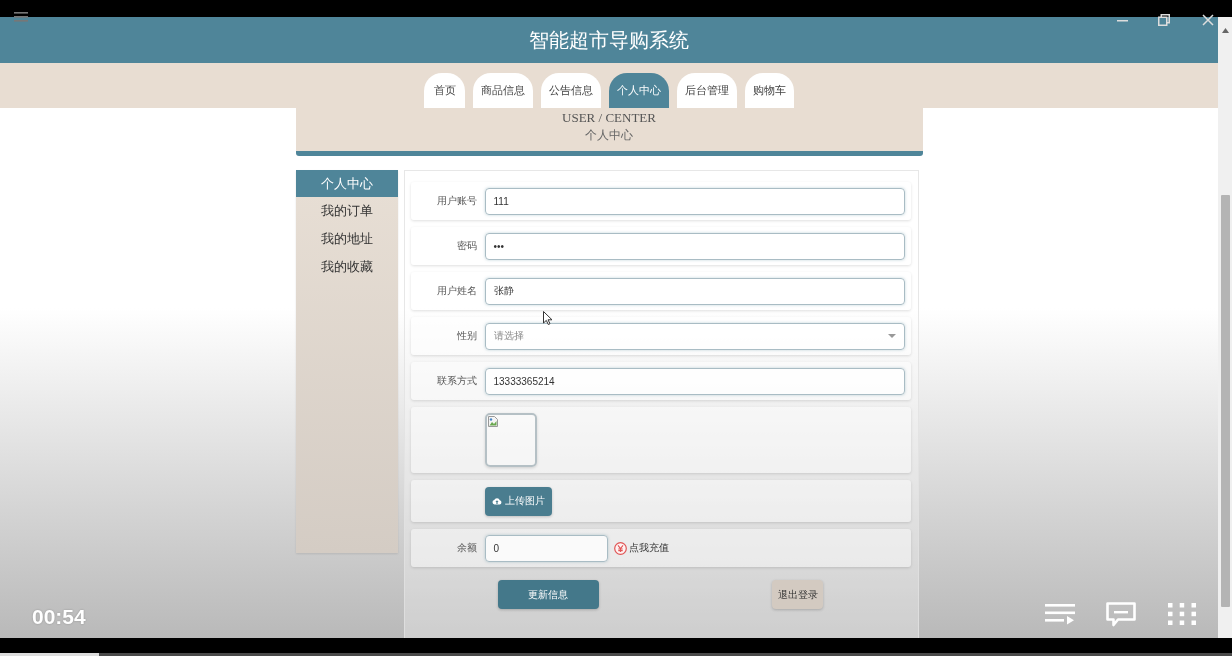 This screenshot has width=1232, height=656. I want to click on field-label: 性别, so click(466, 336).